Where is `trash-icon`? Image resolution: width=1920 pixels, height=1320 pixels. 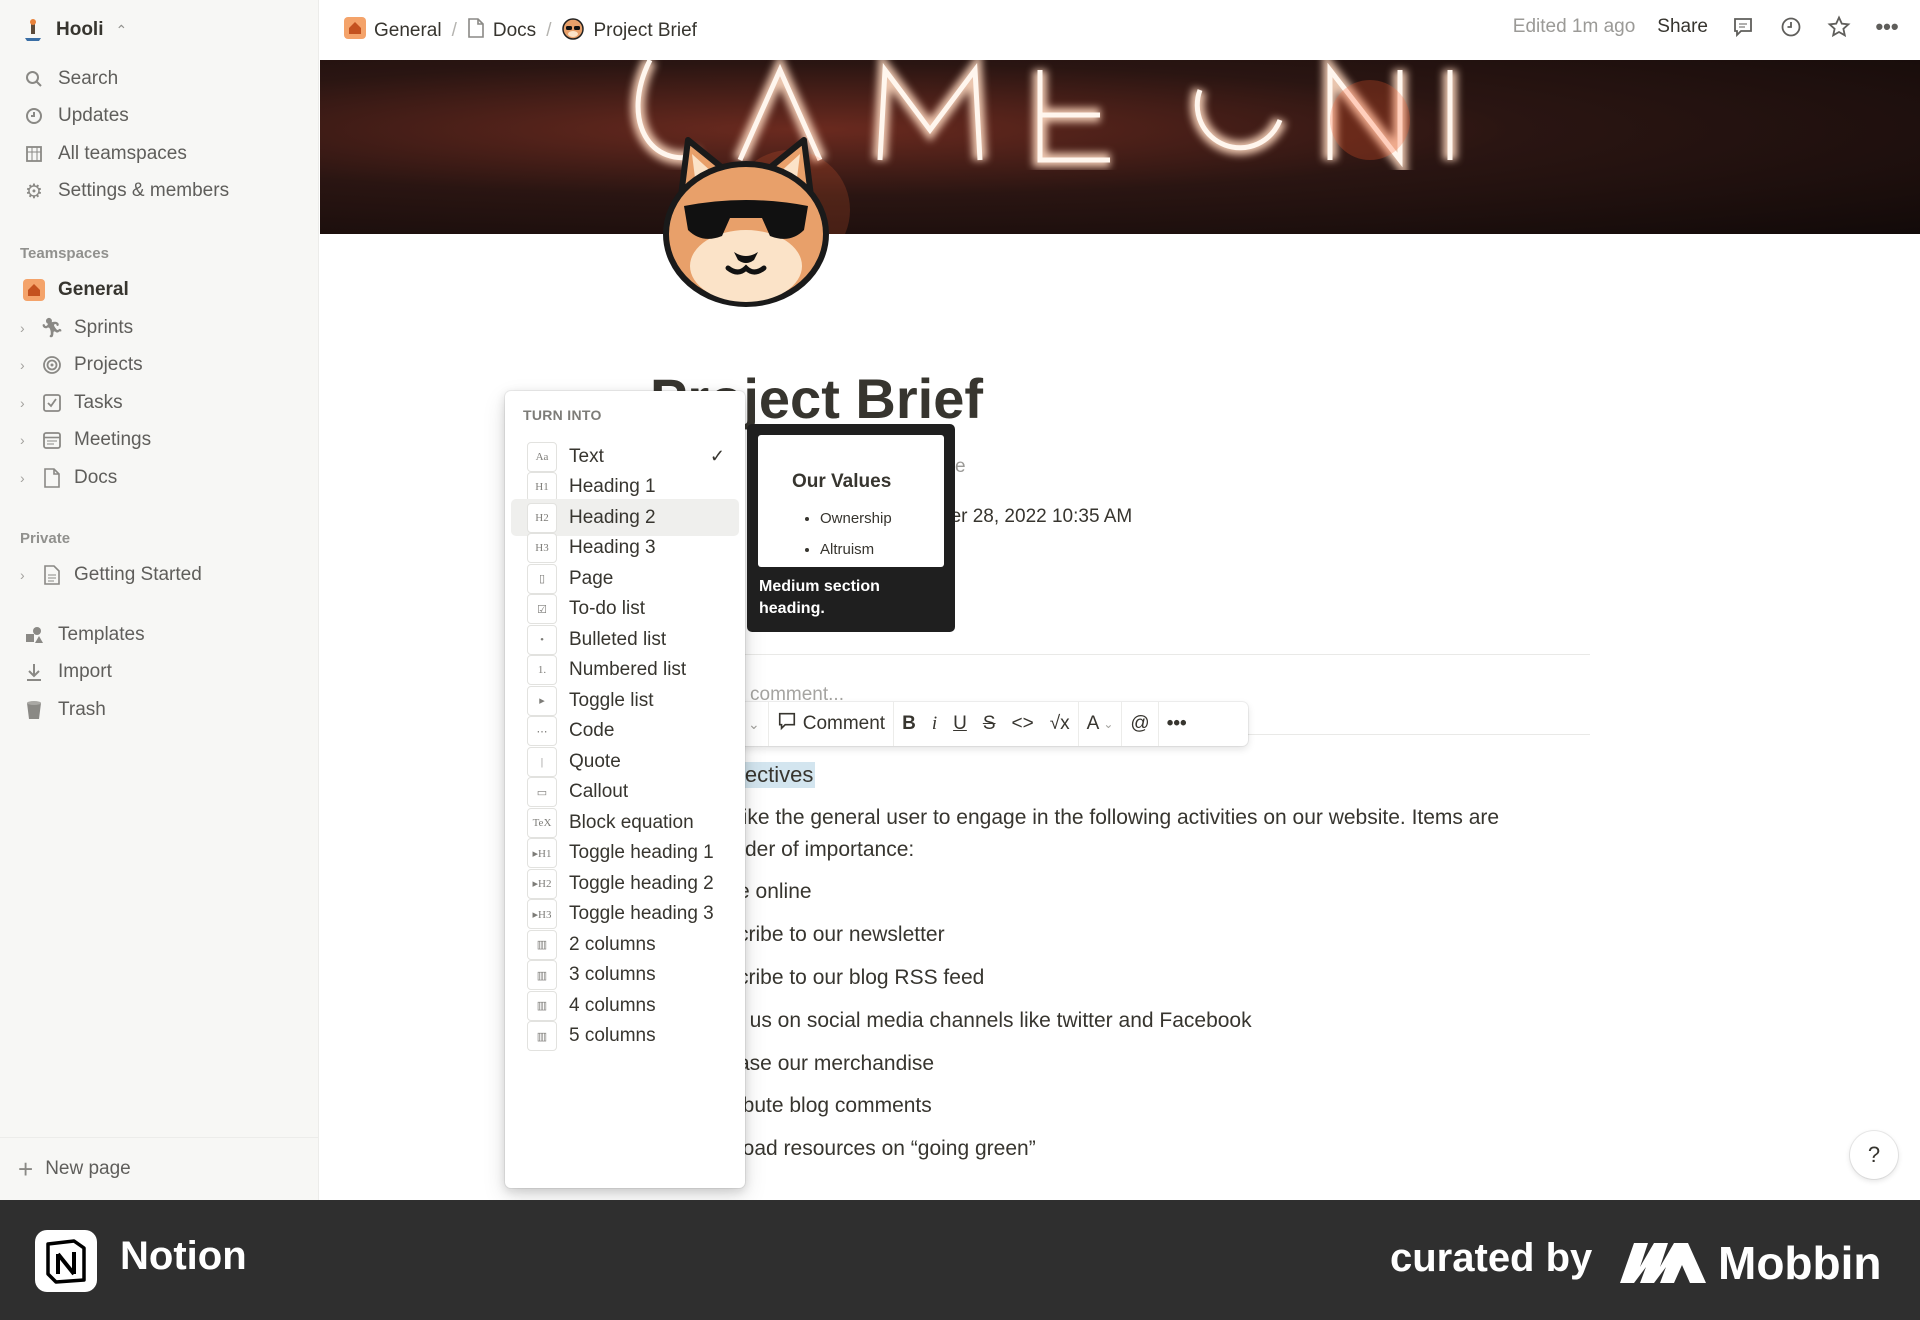
trash-icon is located at coordinates (34, 710).